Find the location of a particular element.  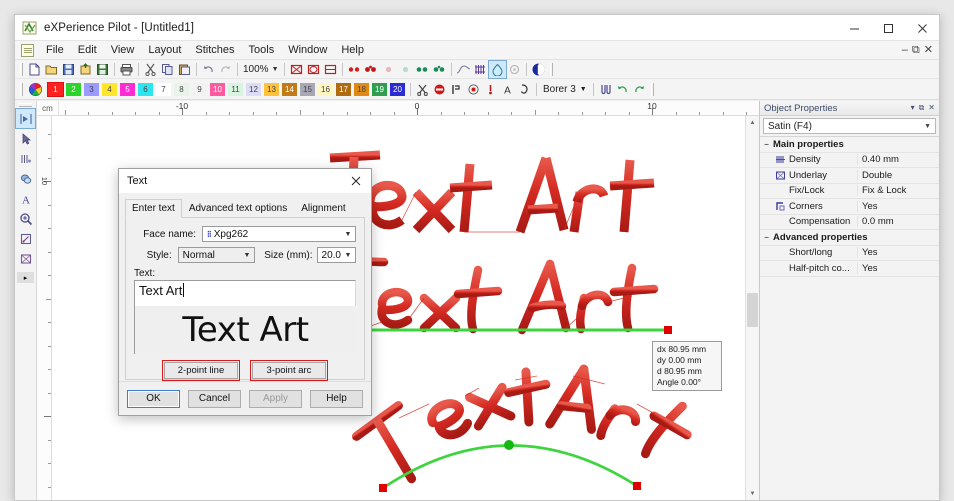

stop-icon is located at coordinates (439, 89).